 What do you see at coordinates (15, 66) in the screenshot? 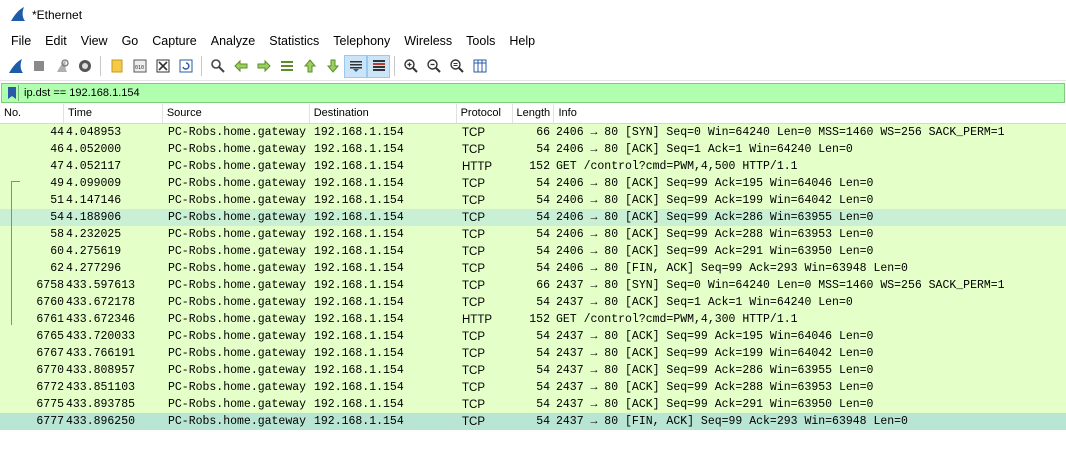
I see `shark-fin-start-icon` at bounding box center [15, 66].